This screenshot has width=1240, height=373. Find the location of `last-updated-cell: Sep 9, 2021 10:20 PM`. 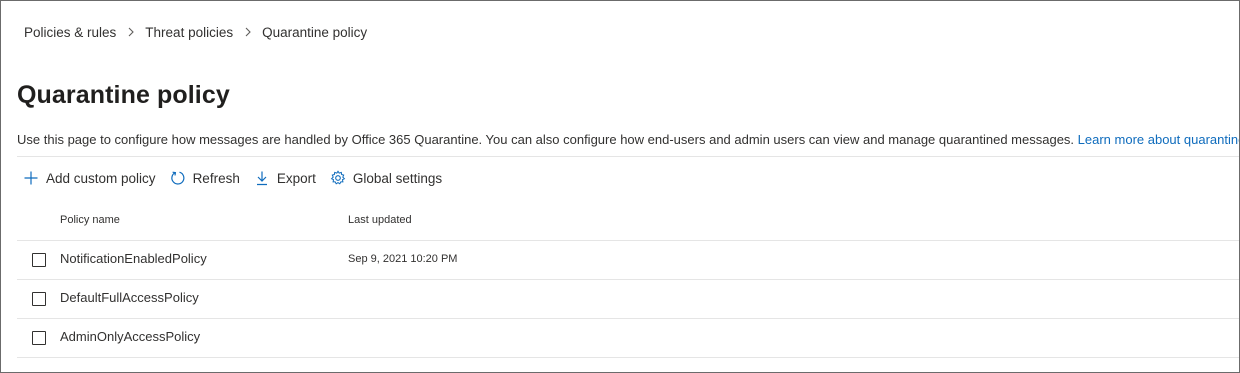

last-updated-cell: Sep 9, 2021 10:20 PM is located at coordinates (403, 259).